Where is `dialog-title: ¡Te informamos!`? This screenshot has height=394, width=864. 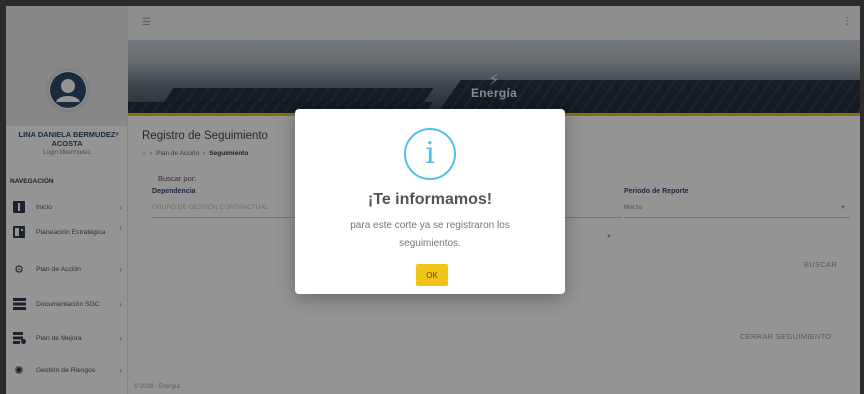 dialog-title: ¡Te informamos! is located at coordinates (430, 199).